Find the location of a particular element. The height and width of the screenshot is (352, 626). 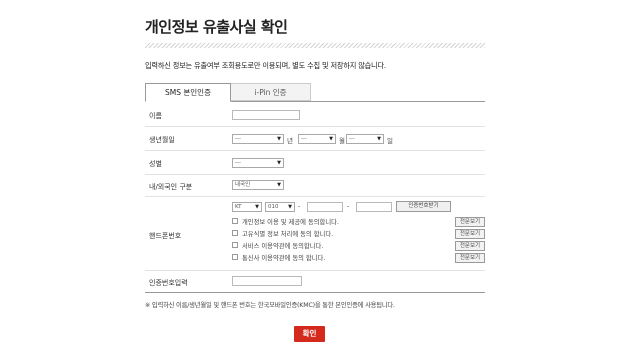

year-unit: 년 is located at coordinates (290, 141).